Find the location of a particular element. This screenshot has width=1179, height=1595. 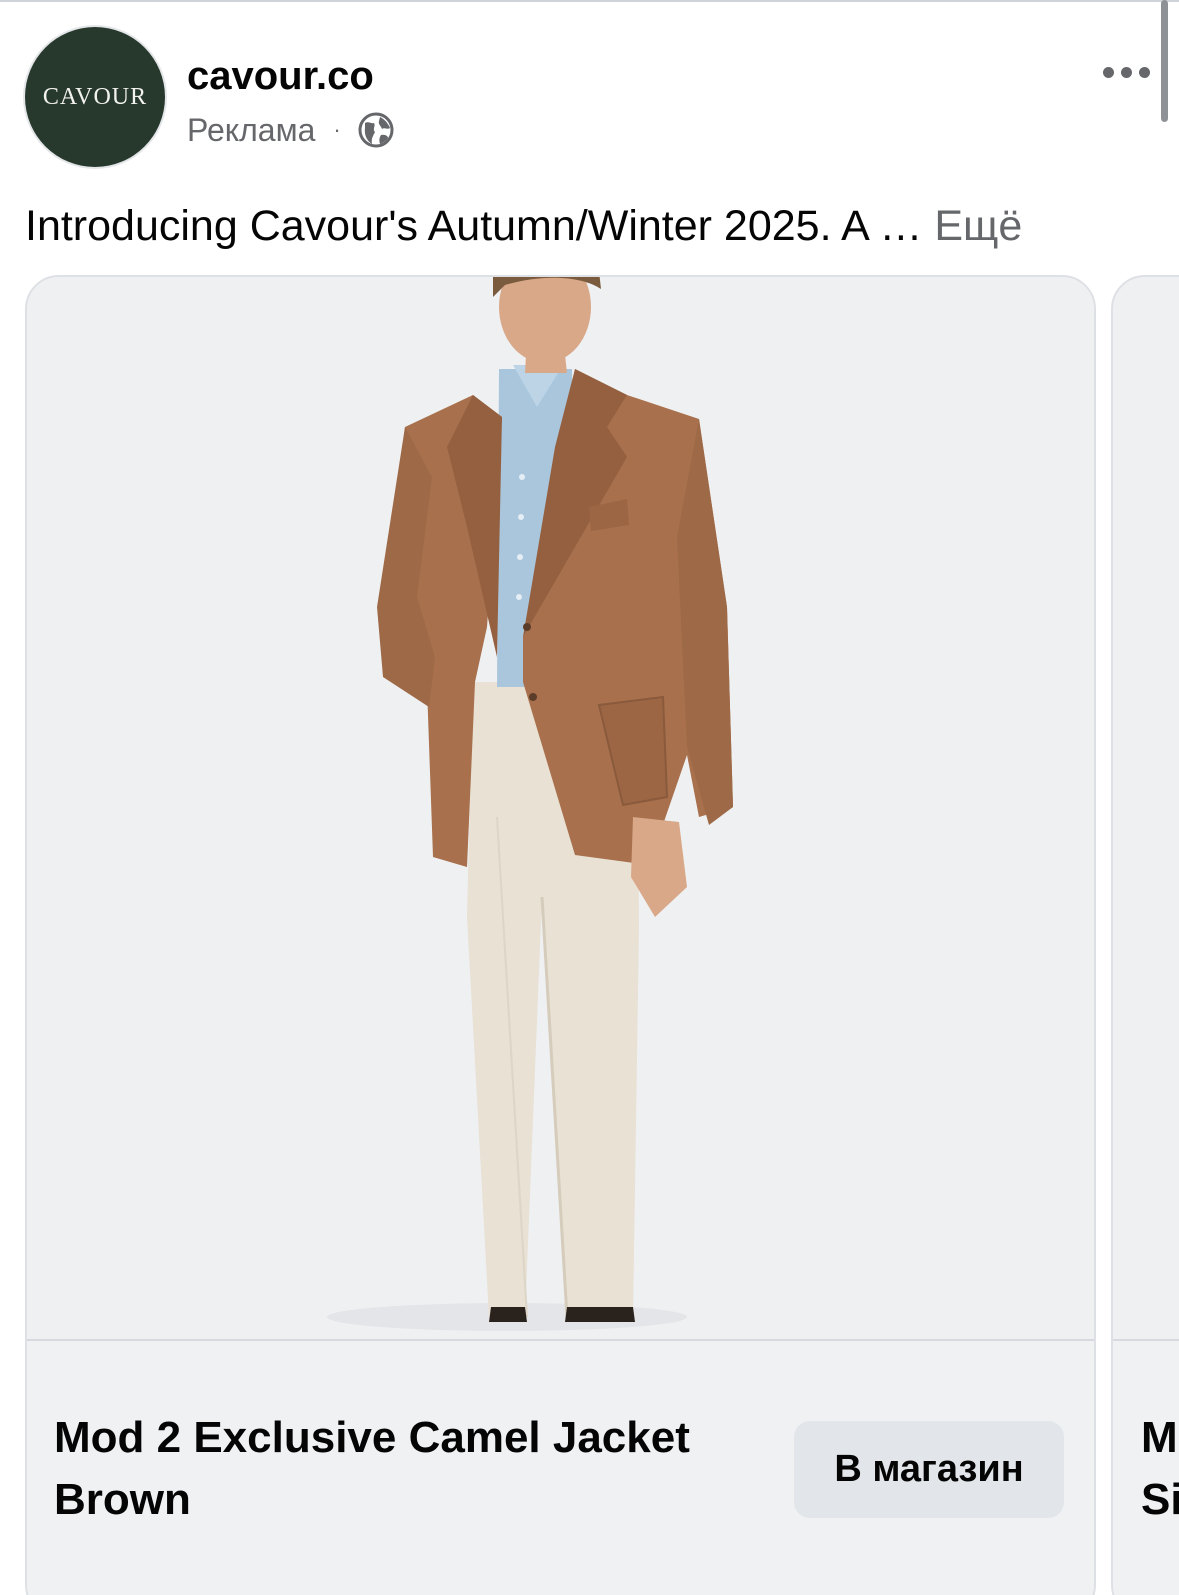

more-options-icon is located at coordinates (1126, 72).